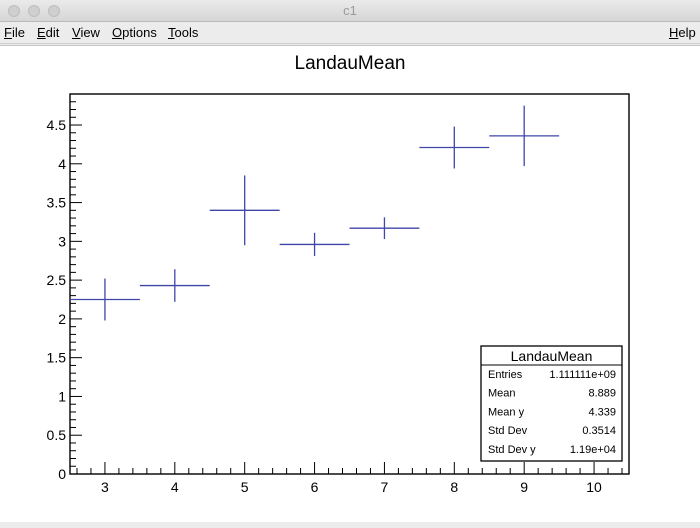 This screenshot has height=528, width=700. I want to click on y-tick-label: 1.5, so click(57, 358).